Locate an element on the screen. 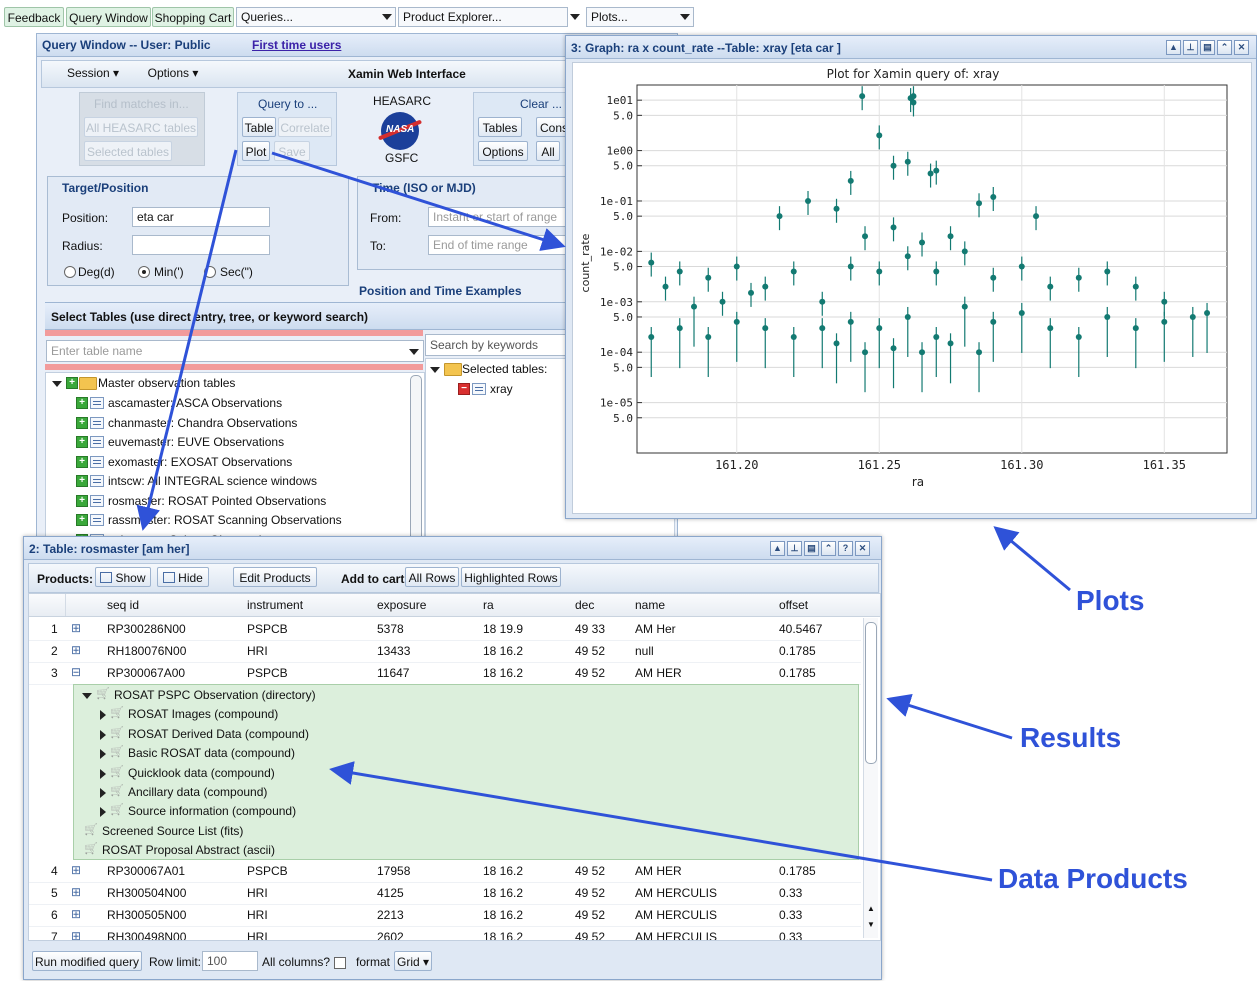  format-select: Grid ▾ is located at coordinates (413, 961).